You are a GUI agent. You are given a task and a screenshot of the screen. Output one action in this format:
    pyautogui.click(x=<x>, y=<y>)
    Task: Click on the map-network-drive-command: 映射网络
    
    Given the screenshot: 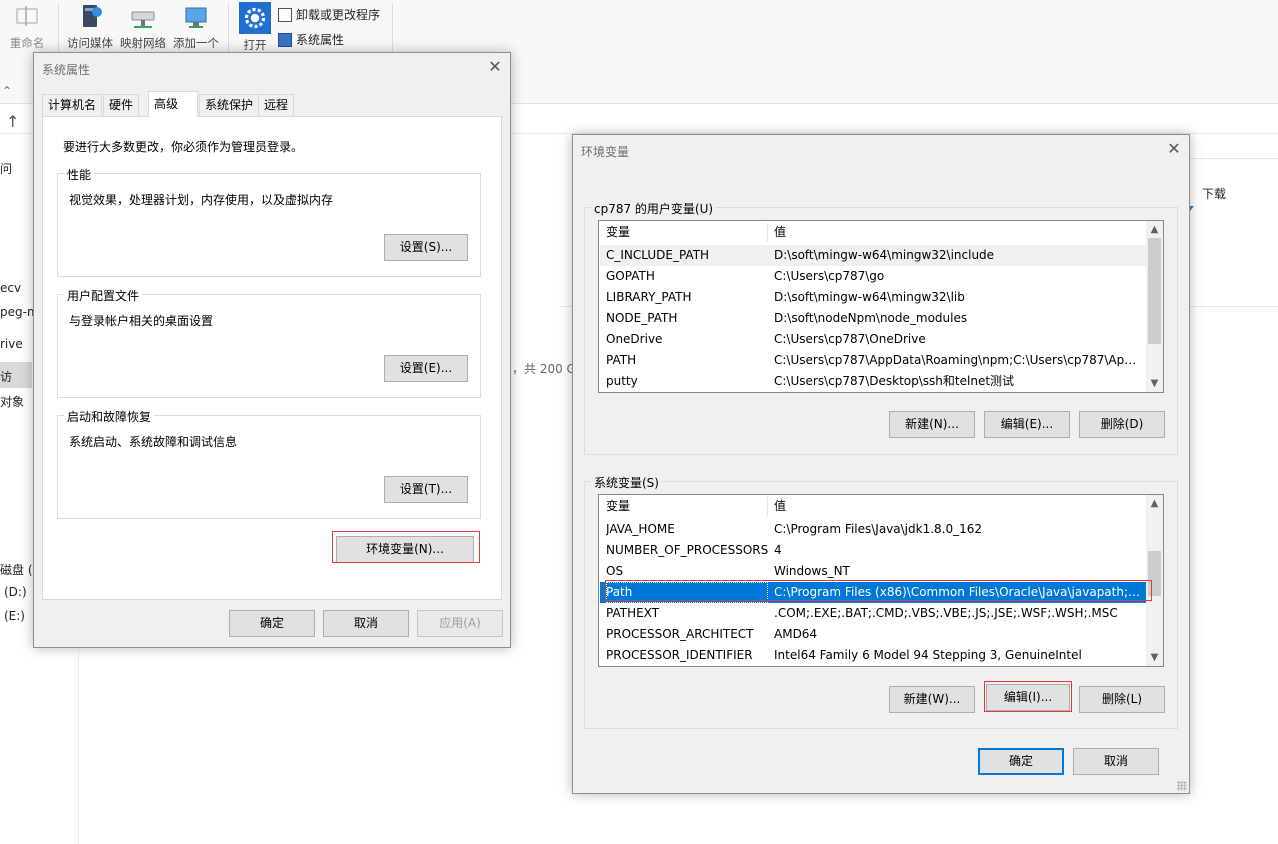 What is the action you would take?
    pyautogui.click(x=143, y=26)
    